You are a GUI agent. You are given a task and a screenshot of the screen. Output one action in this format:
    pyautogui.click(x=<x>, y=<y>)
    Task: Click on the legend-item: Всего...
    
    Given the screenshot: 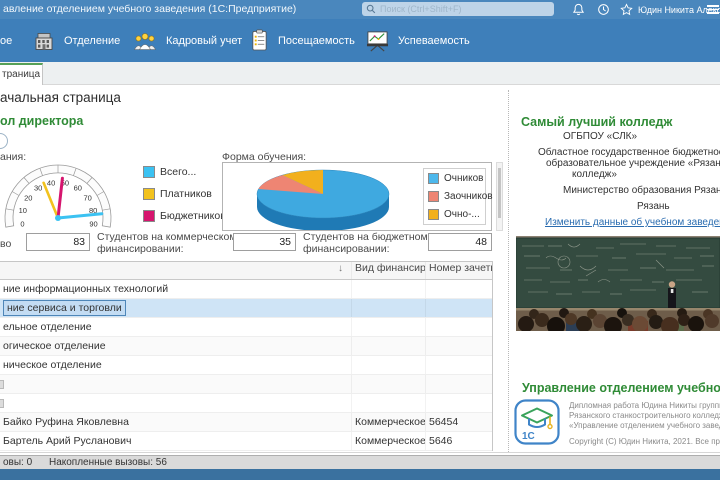 What is the action you would take?
    pyautogui.click(x=184, y=172)
    